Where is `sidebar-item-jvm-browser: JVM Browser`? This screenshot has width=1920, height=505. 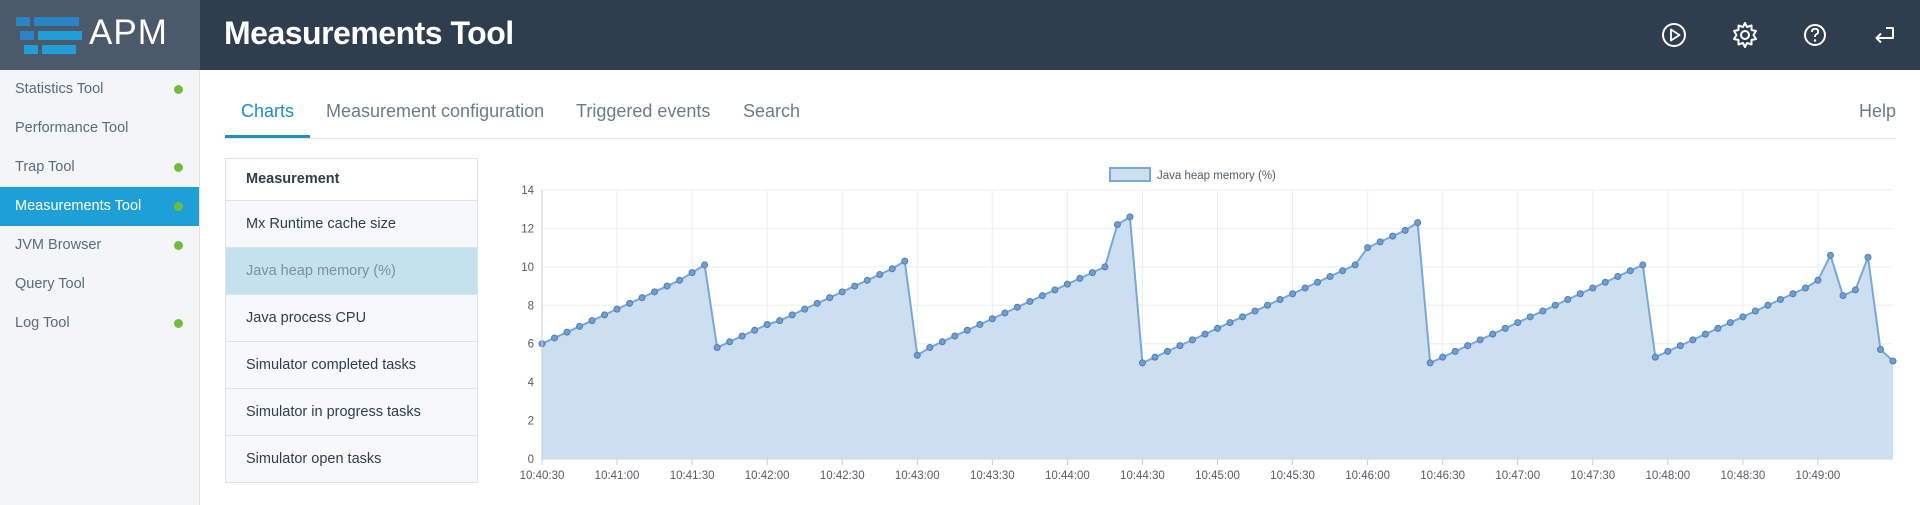 sidebar-item-jvm-browser: JVM Browser is located at coordinates (99, 245).